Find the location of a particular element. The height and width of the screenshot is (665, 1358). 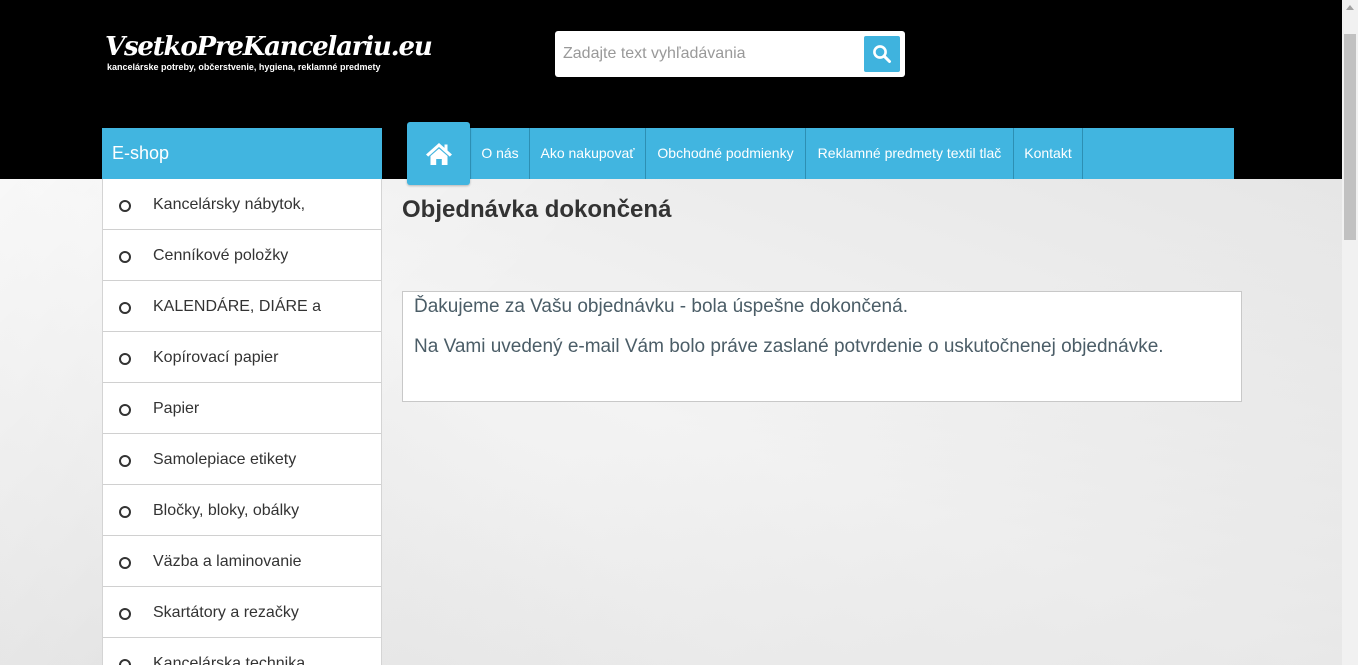

sidebar-title: E-shop is located at coordinates (242, 153).